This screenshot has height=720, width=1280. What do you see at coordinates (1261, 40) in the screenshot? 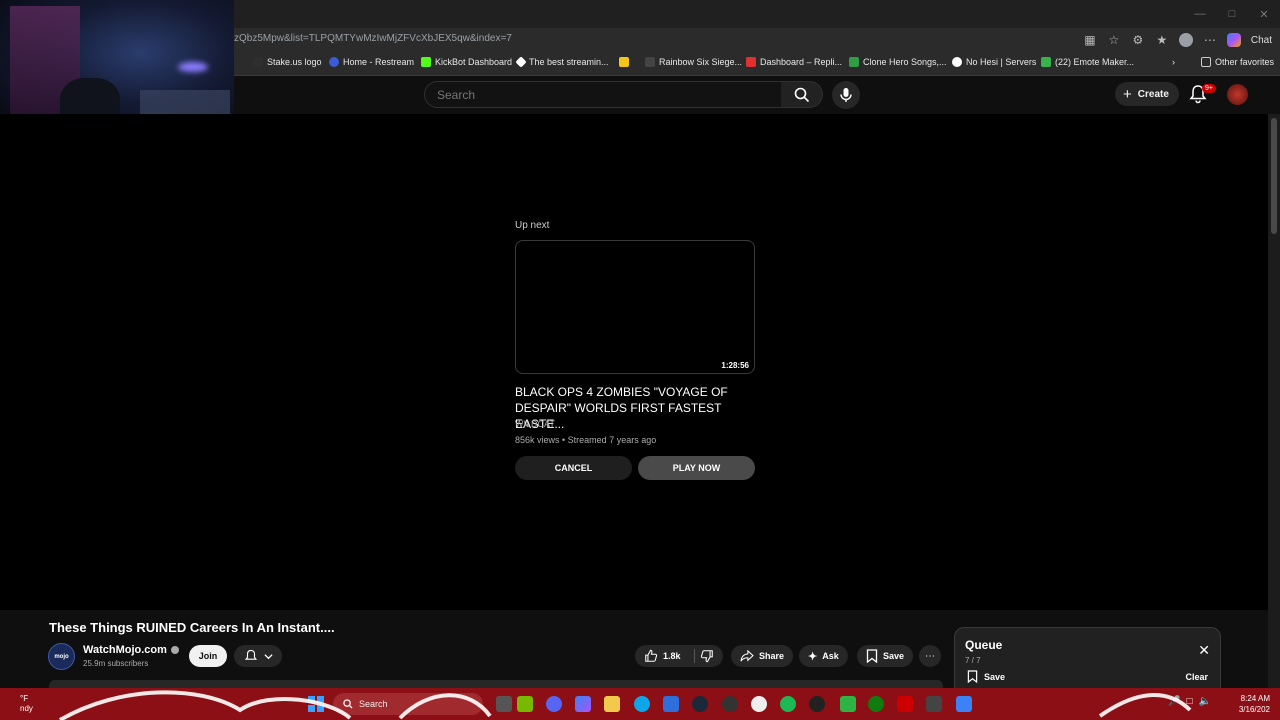
I see `chat-label: Chat` at bounding box center [1261, 40].